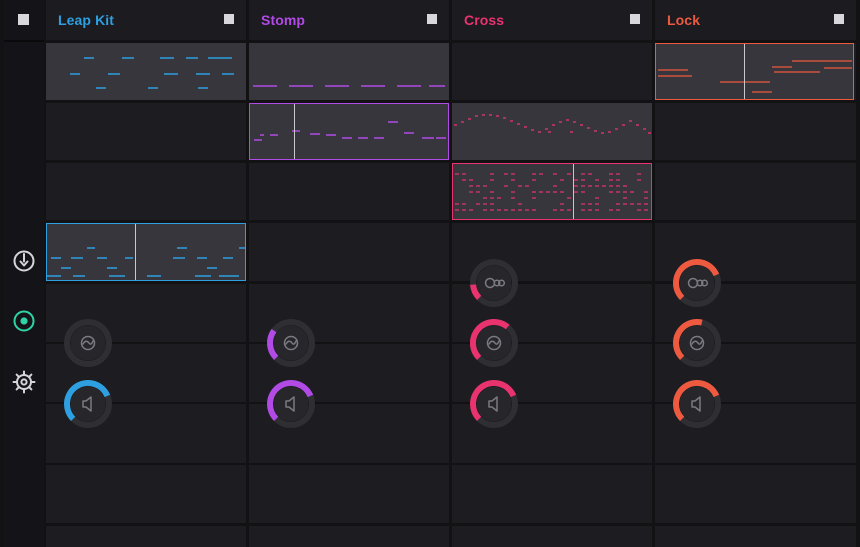 Image resolution: width=860 pixels, height=547 pixels. Describe the element at coordinates (484, 20) in the screenshot. I see `track-name: Cross` at that location.